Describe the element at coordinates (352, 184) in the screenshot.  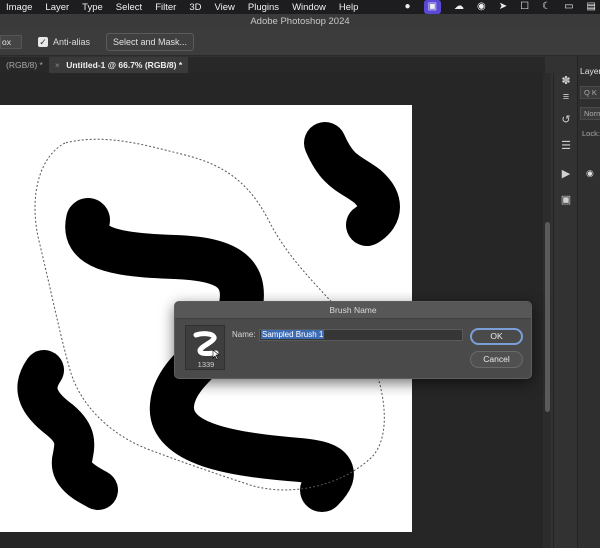
I see `brush-stroke-top-right` at that location.